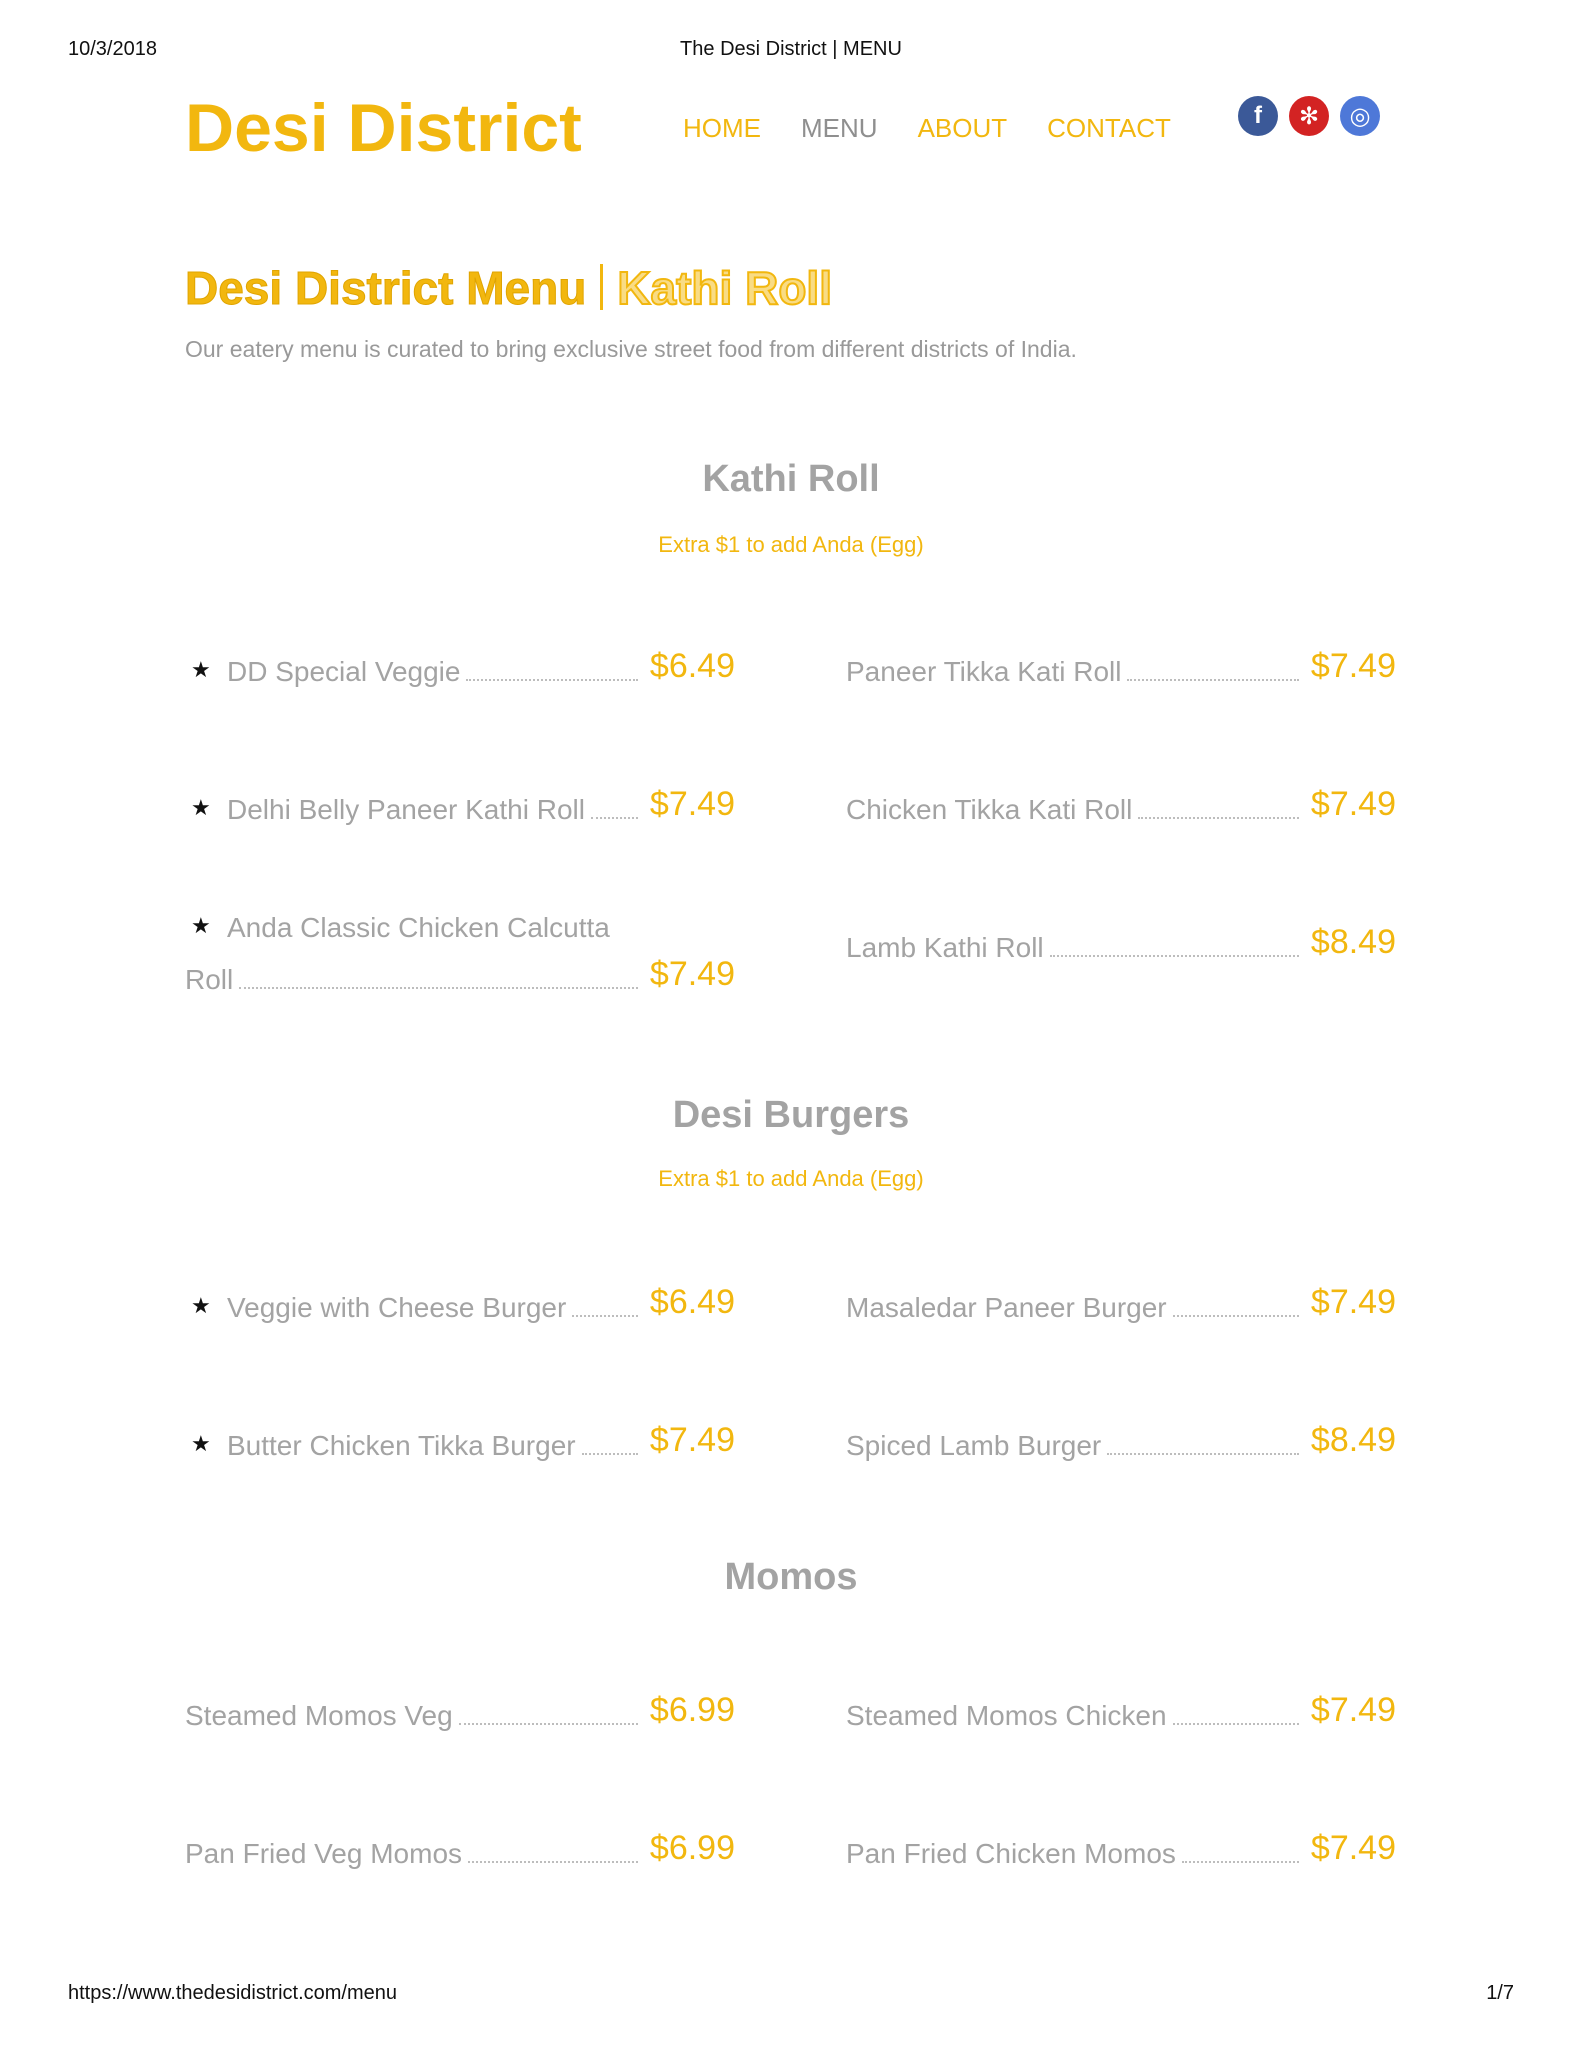  What do you see at coordinates (1121, 1281) in the screenshot?
I see `menu-item: Masaledar Paneer Burger $7.49` at bounding box center [1121, 1281].